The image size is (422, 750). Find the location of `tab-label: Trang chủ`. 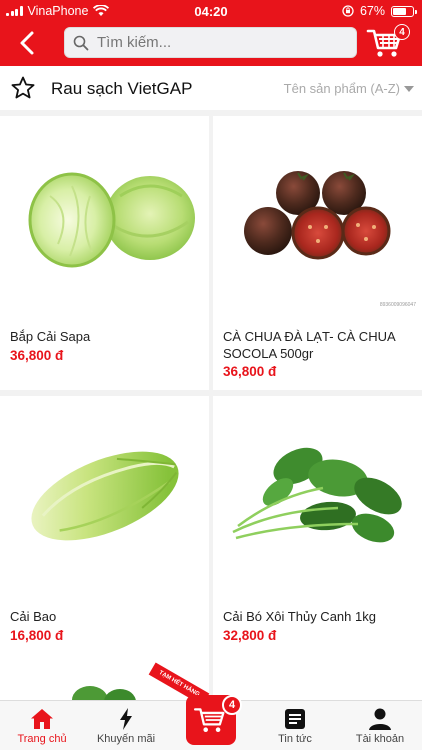

tab-label: Trang chủ is located at coordinates (42, 739).